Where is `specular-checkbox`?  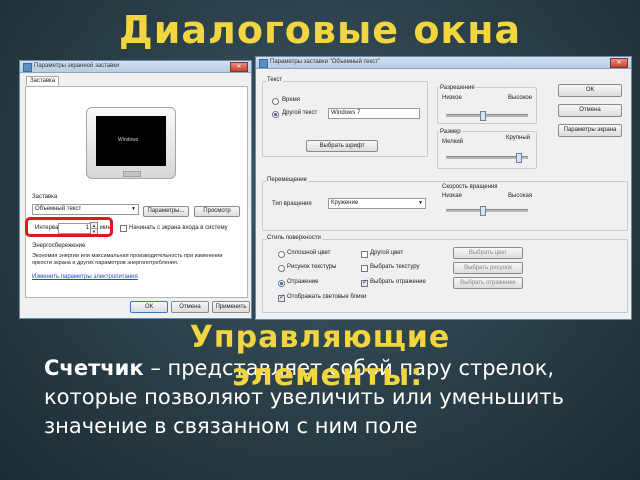 specular-checkbox is located at coordinates (281, 297).